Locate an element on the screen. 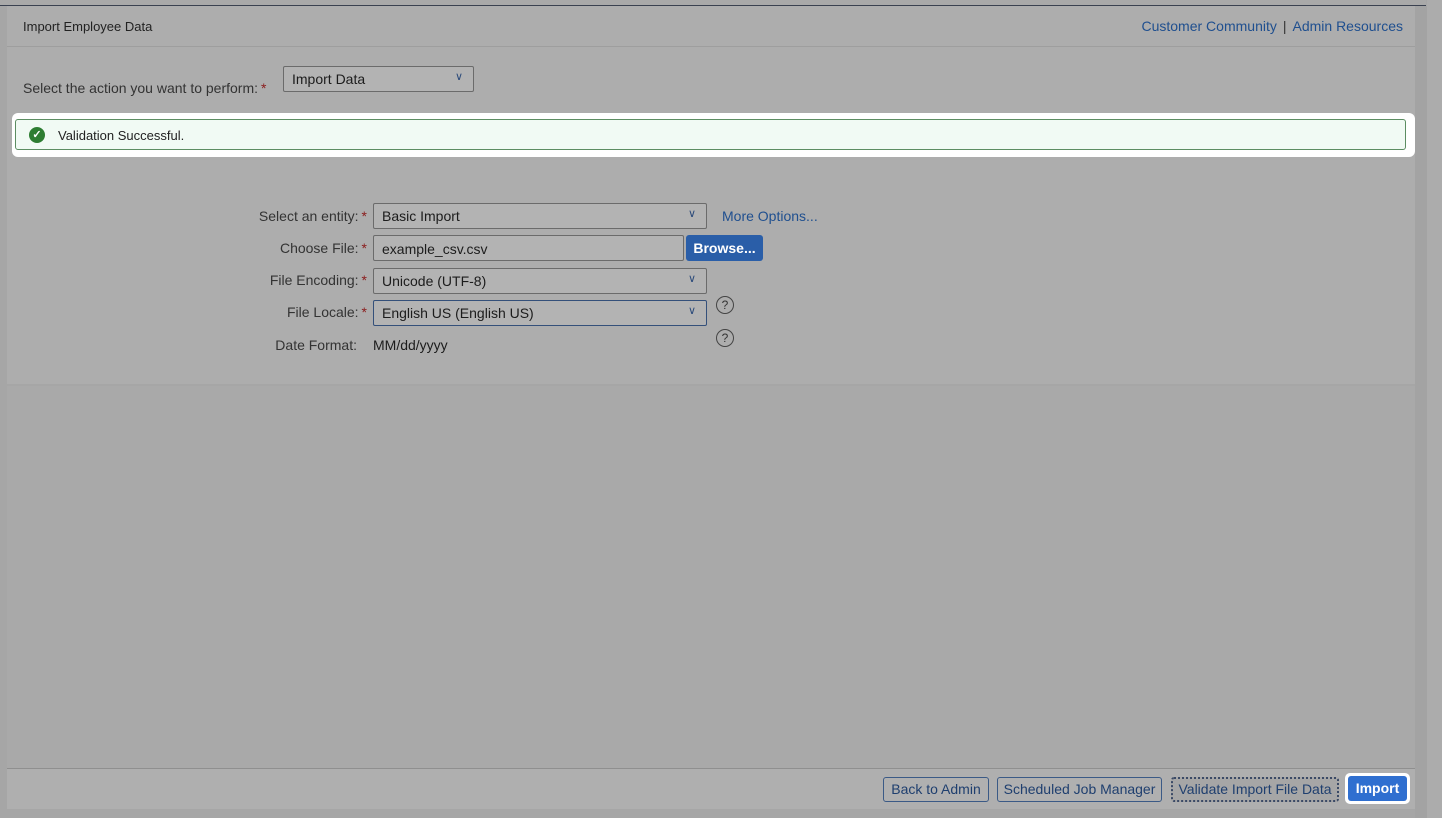 The width and height of the screenshot is (1442, 818). locale-label-text: File Locale: is located at coordinates (322, 312).